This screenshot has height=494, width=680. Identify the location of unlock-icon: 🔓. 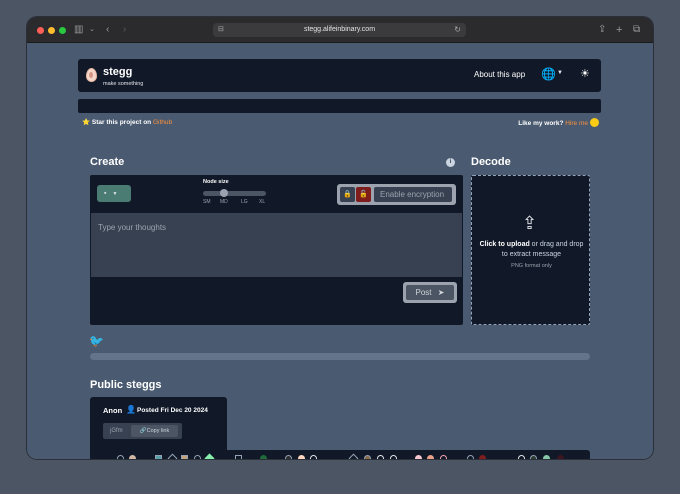
(363, 194).